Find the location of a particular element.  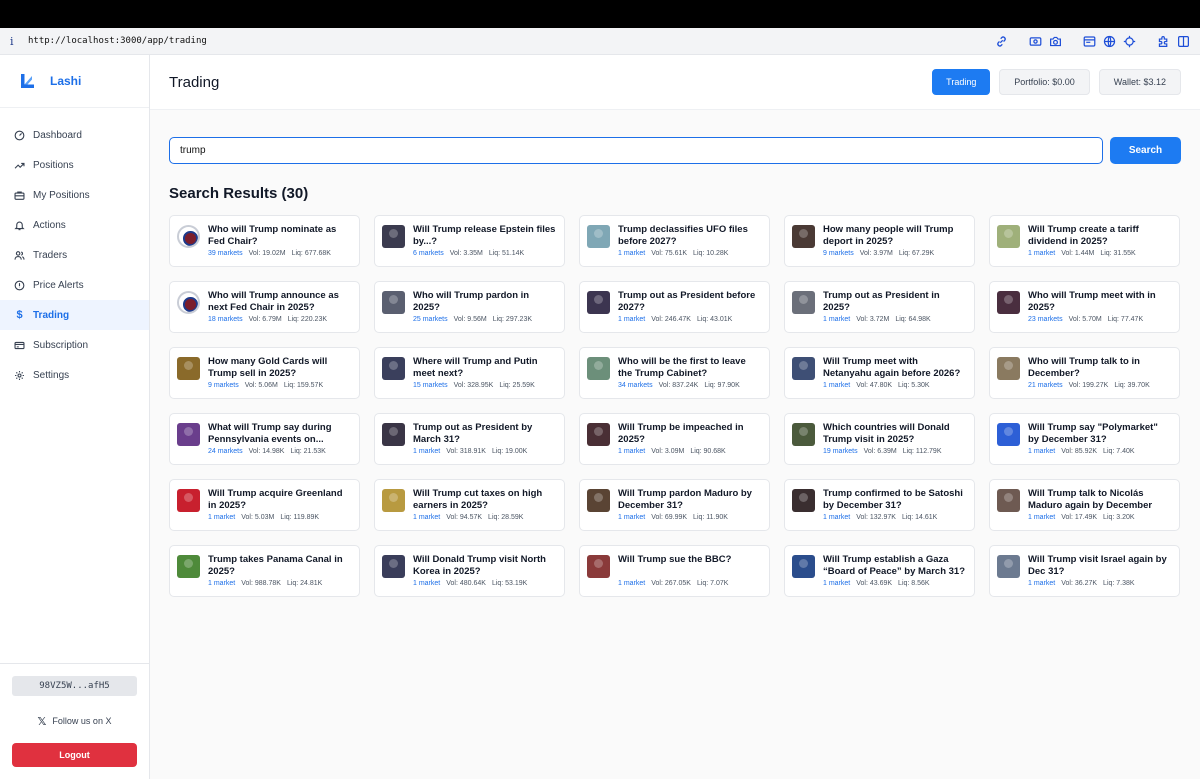

trading-button: Trading is located at coordinates (961, 82).